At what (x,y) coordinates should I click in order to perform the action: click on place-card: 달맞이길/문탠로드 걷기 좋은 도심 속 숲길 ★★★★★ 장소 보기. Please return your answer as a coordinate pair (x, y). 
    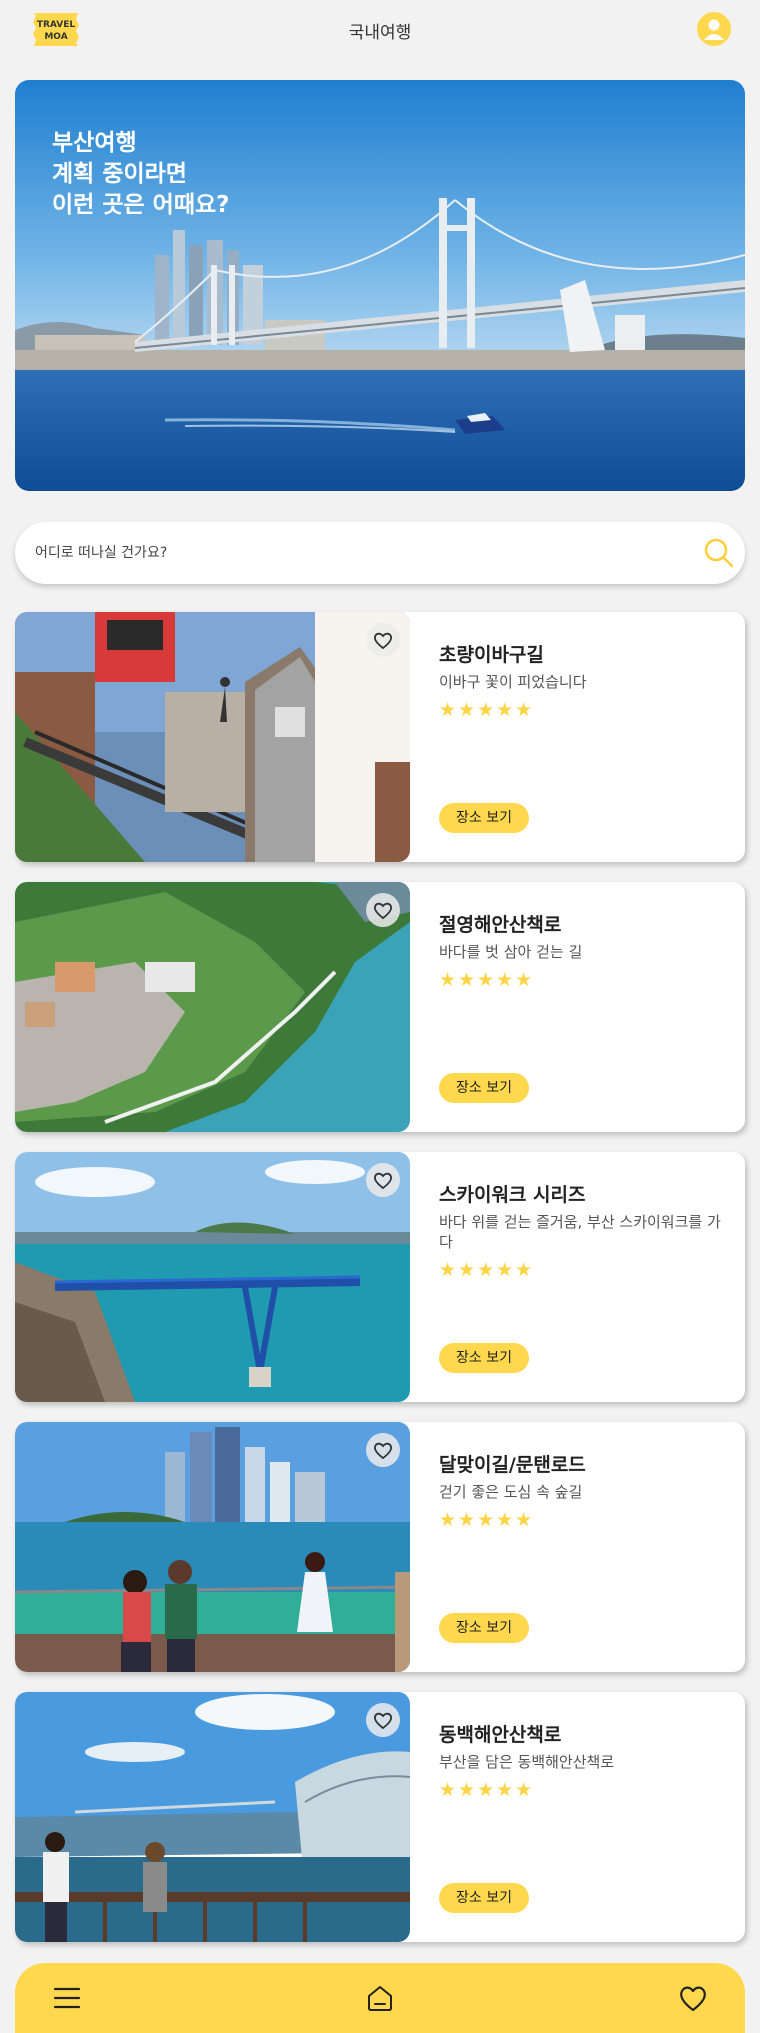
    Looking at the image, I should click on (380, 1547).